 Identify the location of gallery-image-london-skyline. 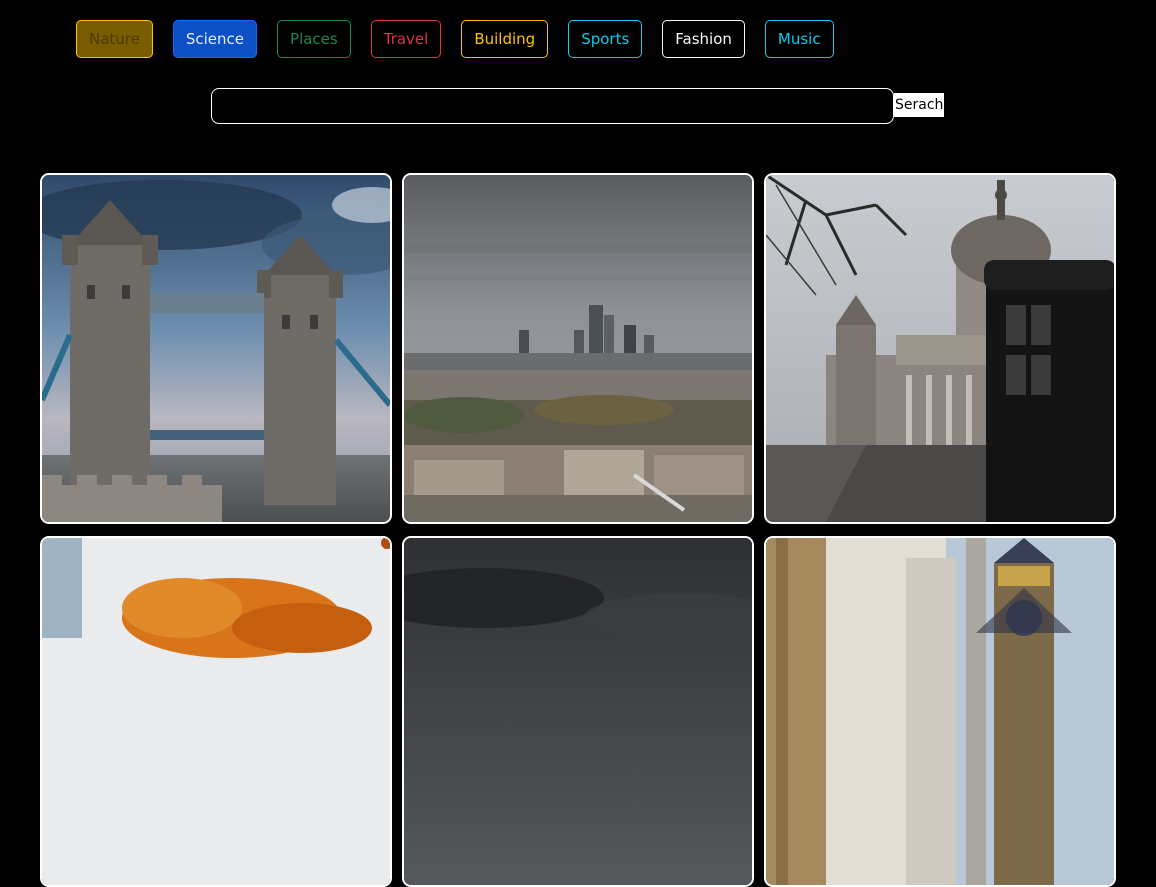
(578, 348).